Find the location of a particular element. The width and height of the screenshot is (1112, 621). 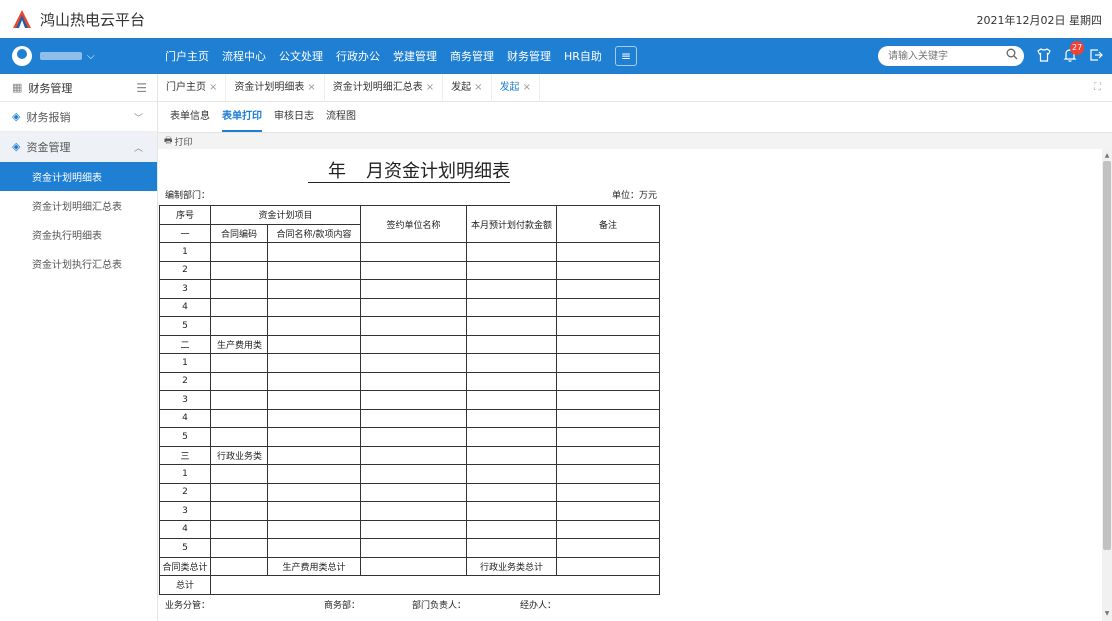

subtab-2: 审核日志 is located at coordinates (294, 117).